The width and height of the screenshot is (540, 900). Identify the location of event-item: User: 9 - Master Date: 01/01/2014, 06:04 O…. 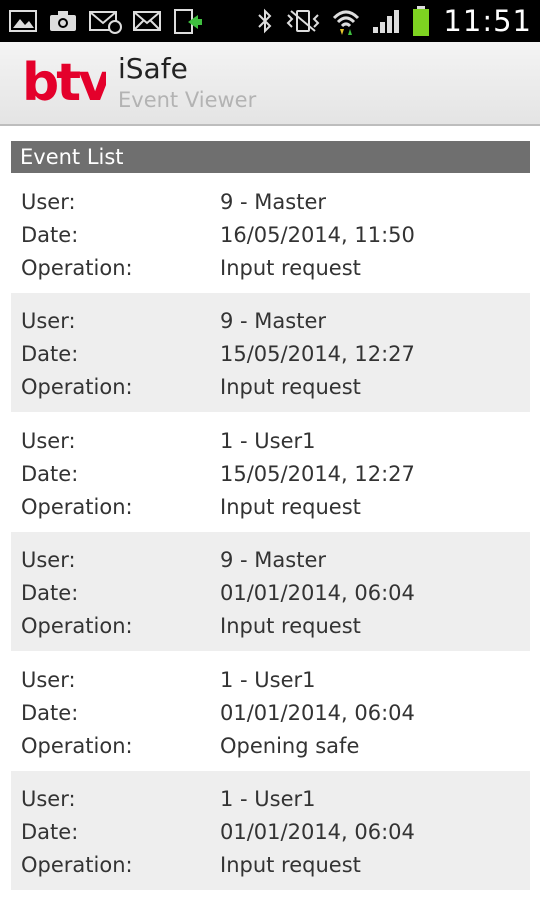
(270, 591).